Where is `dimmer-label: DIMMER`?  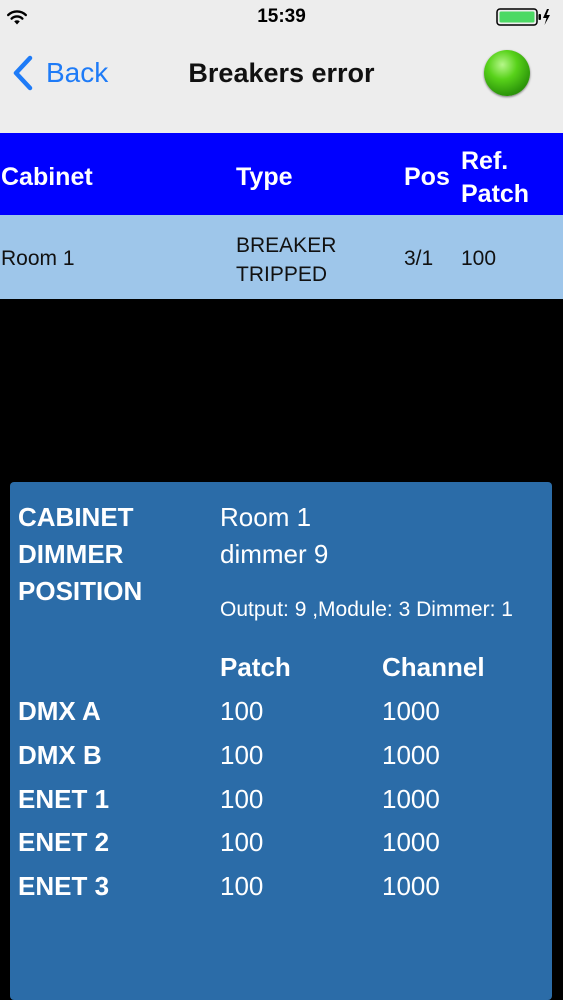
dimmer-label: DIMMER is located at coordinates (71, 554).